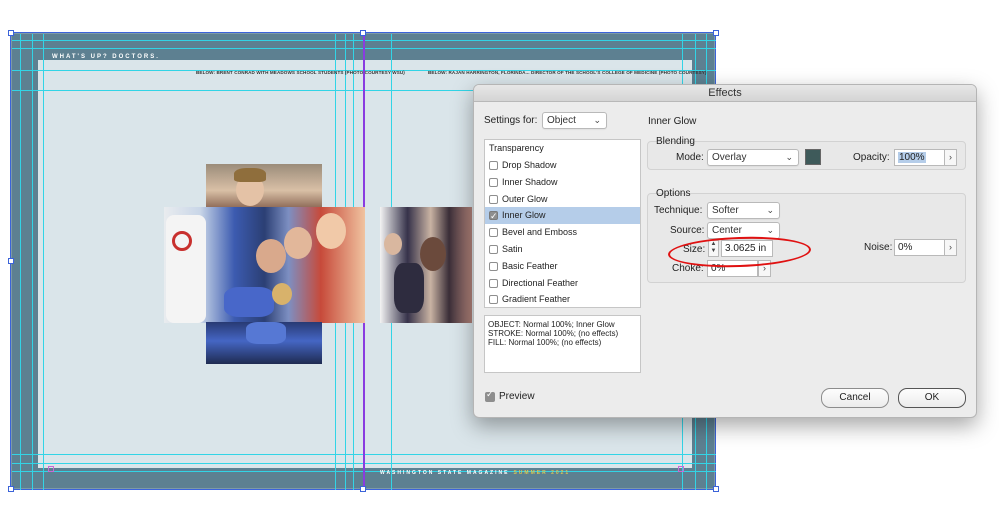  I want to click on folio-footer: WASHINGTON STATE MAGAZINE SUMMER 2021, so click(475, 473).